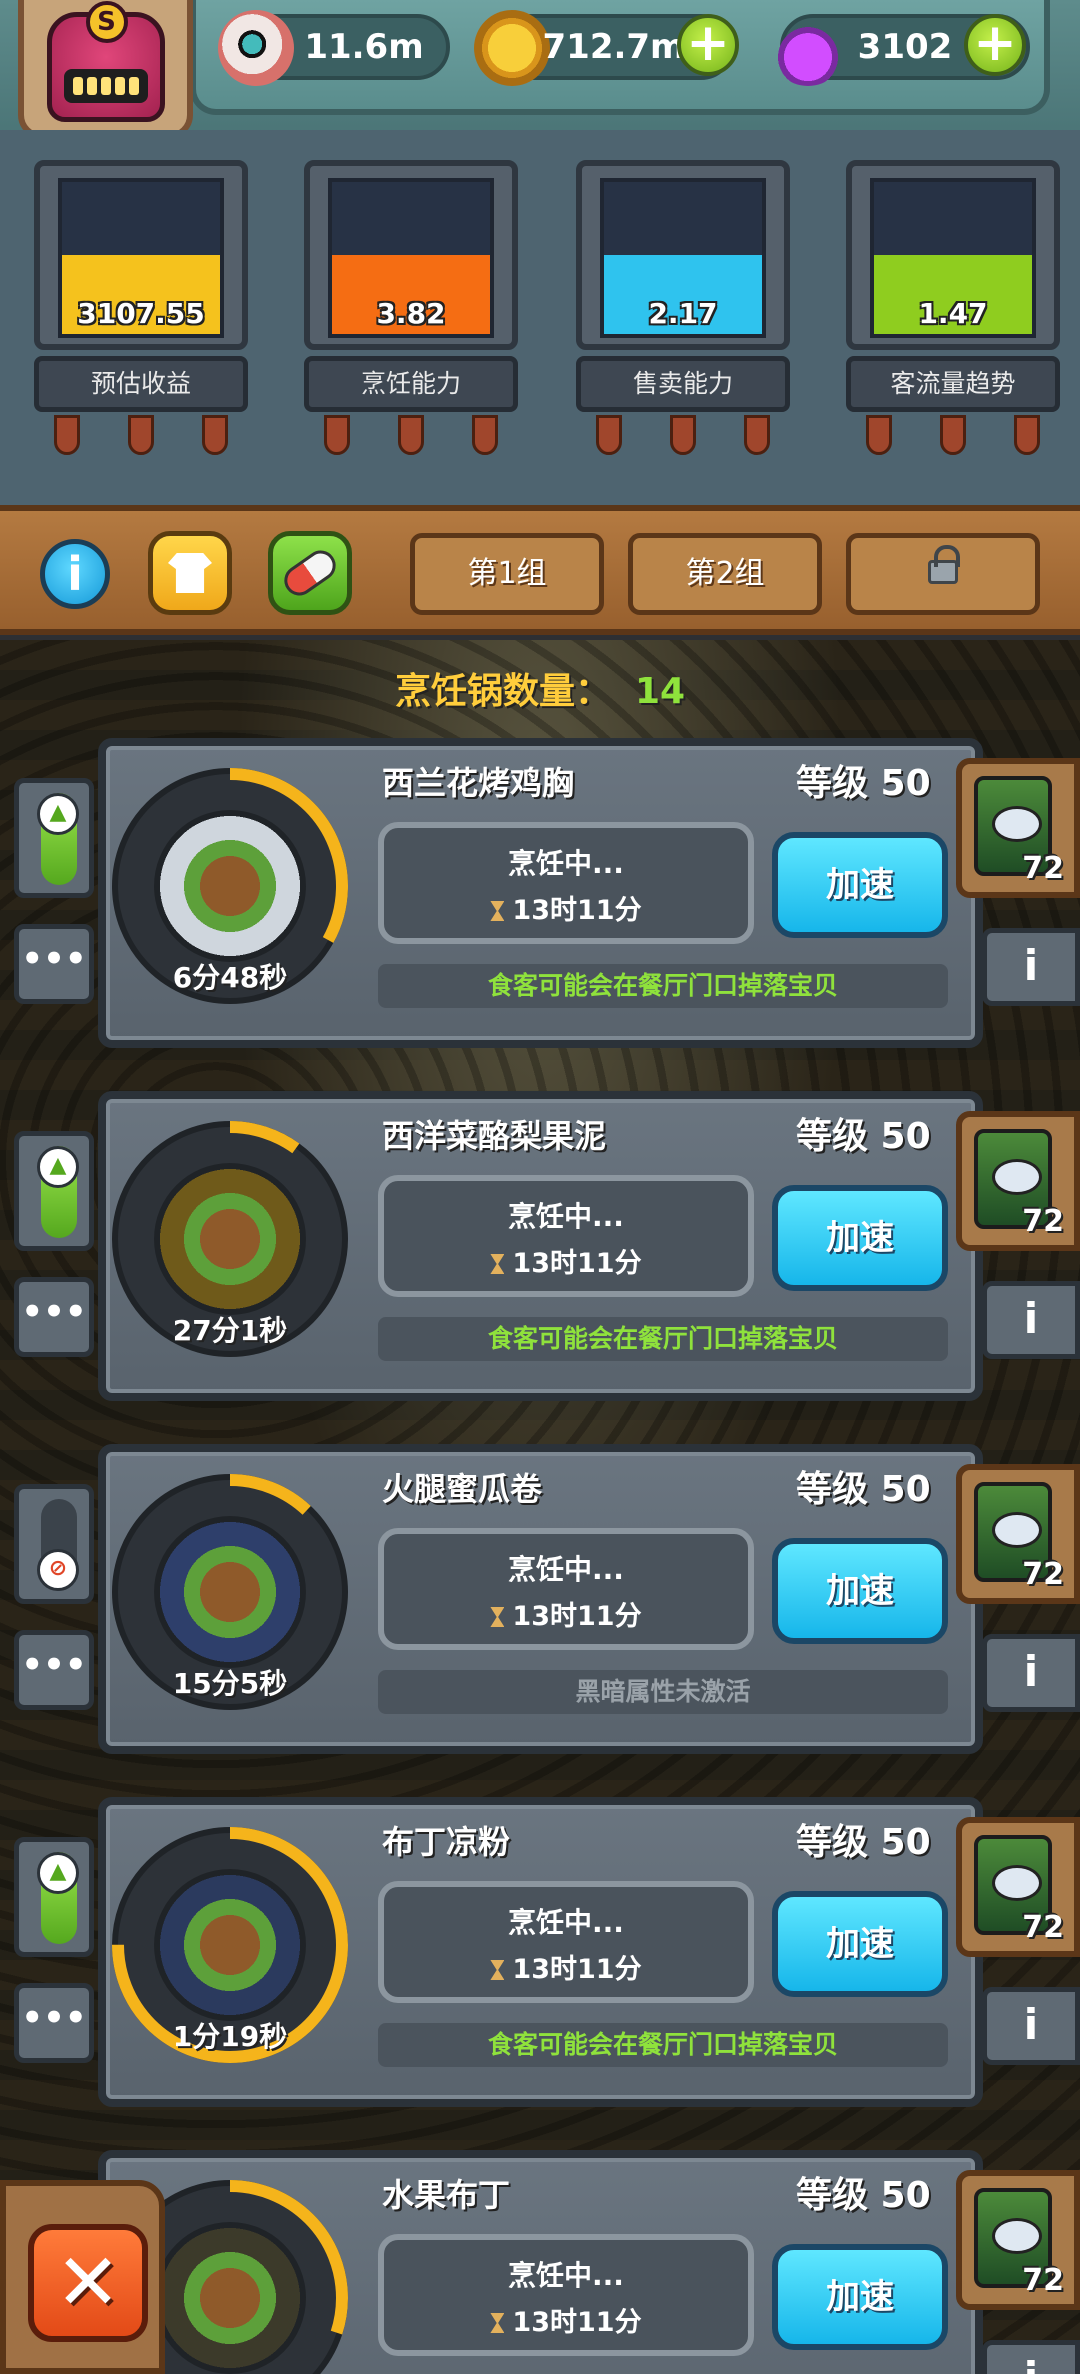 This screenshot has height=2374, width=1080. I want to click on stat-label: 烹饪能力, so click(411, 384).